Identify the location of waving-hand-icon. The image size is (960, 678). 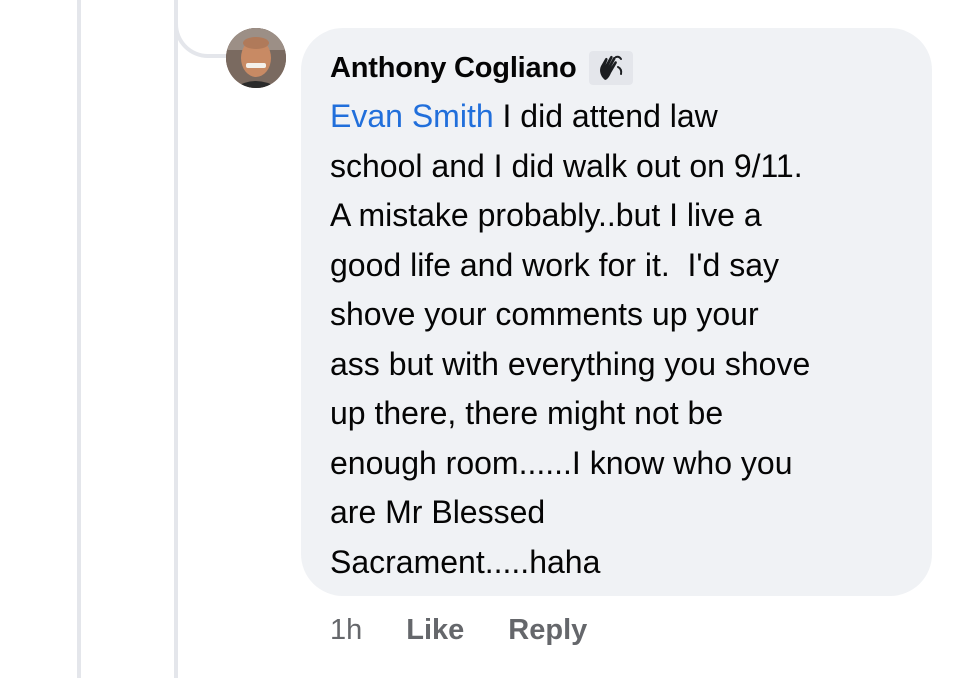
(610, 68).